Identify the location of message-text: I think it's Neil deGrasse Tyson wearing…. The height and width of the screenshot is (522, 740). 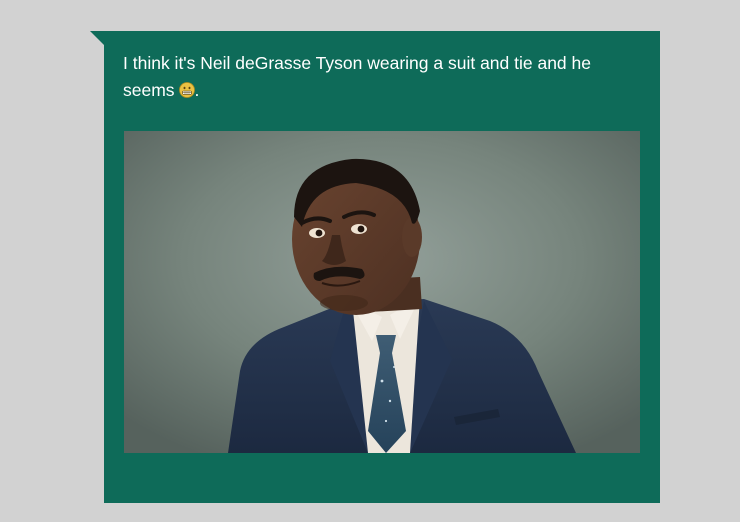
(383, 77).